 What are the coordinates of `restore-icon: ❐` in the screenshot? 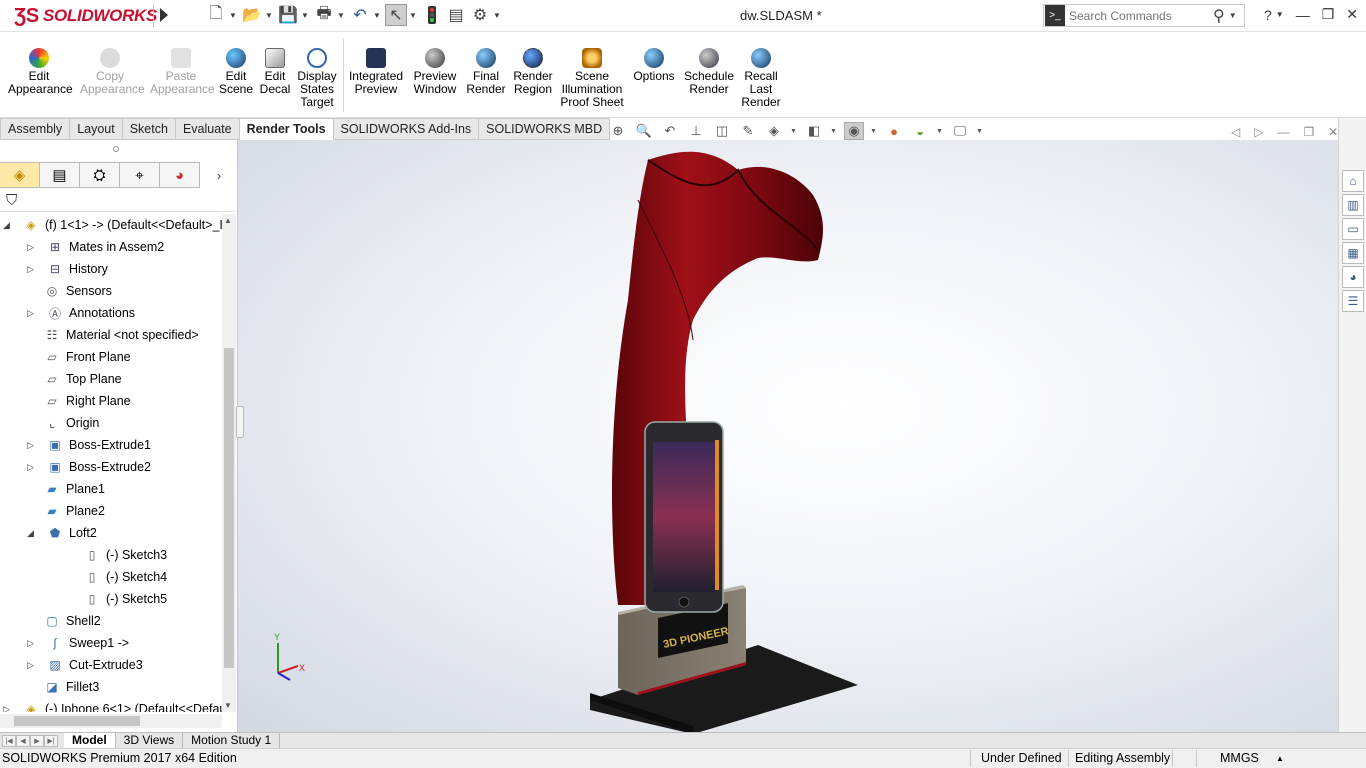 It's located at (1328, 14).